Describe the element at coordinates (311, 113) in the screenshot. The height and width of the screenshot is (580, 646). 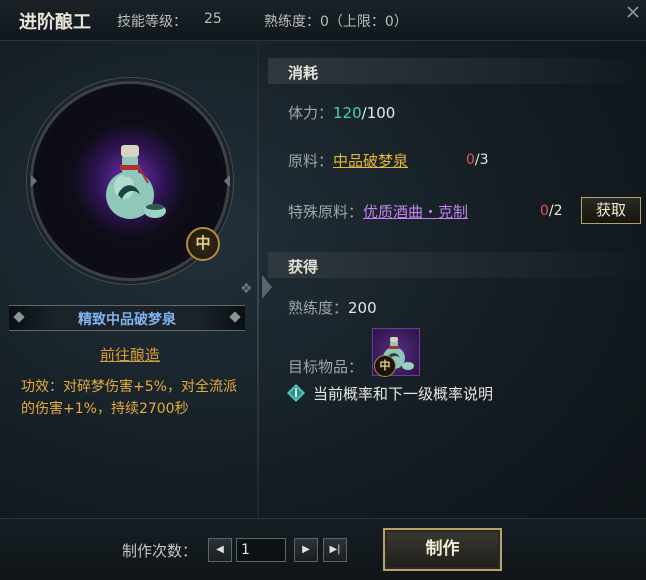
I see `stamina-label: 体力：` at that location.